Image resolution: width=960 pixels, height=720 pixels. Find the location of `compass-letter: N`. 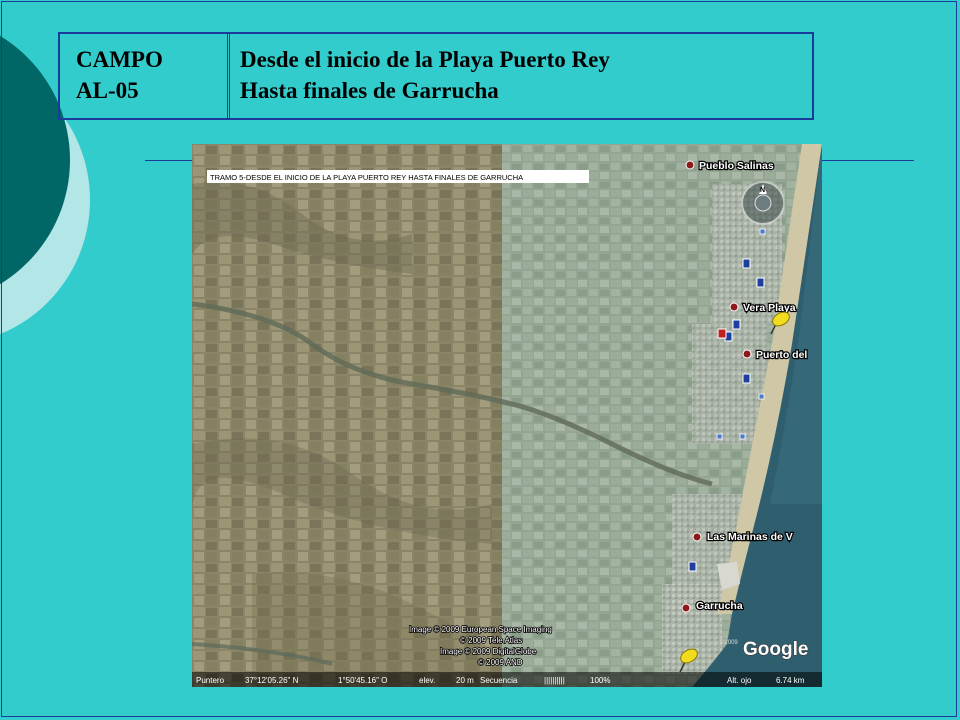

compass-letter: N is located at coordinates (762, 190).